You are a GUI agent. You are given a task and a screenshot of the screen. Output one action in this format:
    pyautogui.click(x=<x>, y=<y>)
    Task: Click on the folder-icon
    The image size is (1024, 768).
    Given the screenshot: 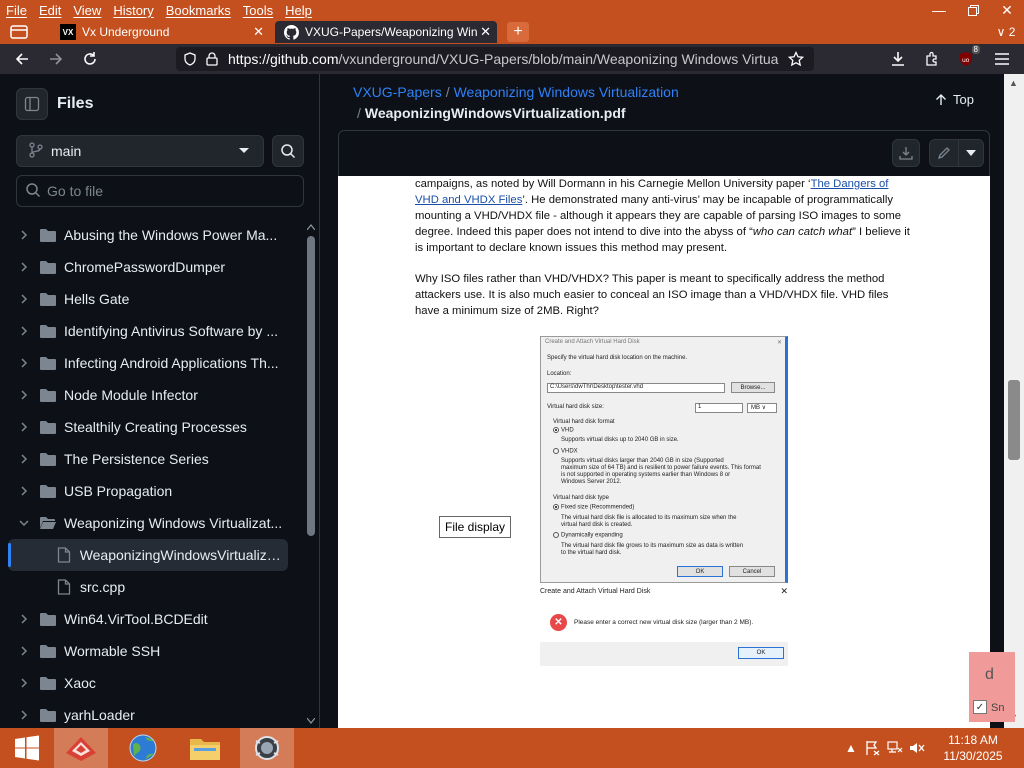 What is the action you would take?
    pyautogui.click(x=48, y=395)
    